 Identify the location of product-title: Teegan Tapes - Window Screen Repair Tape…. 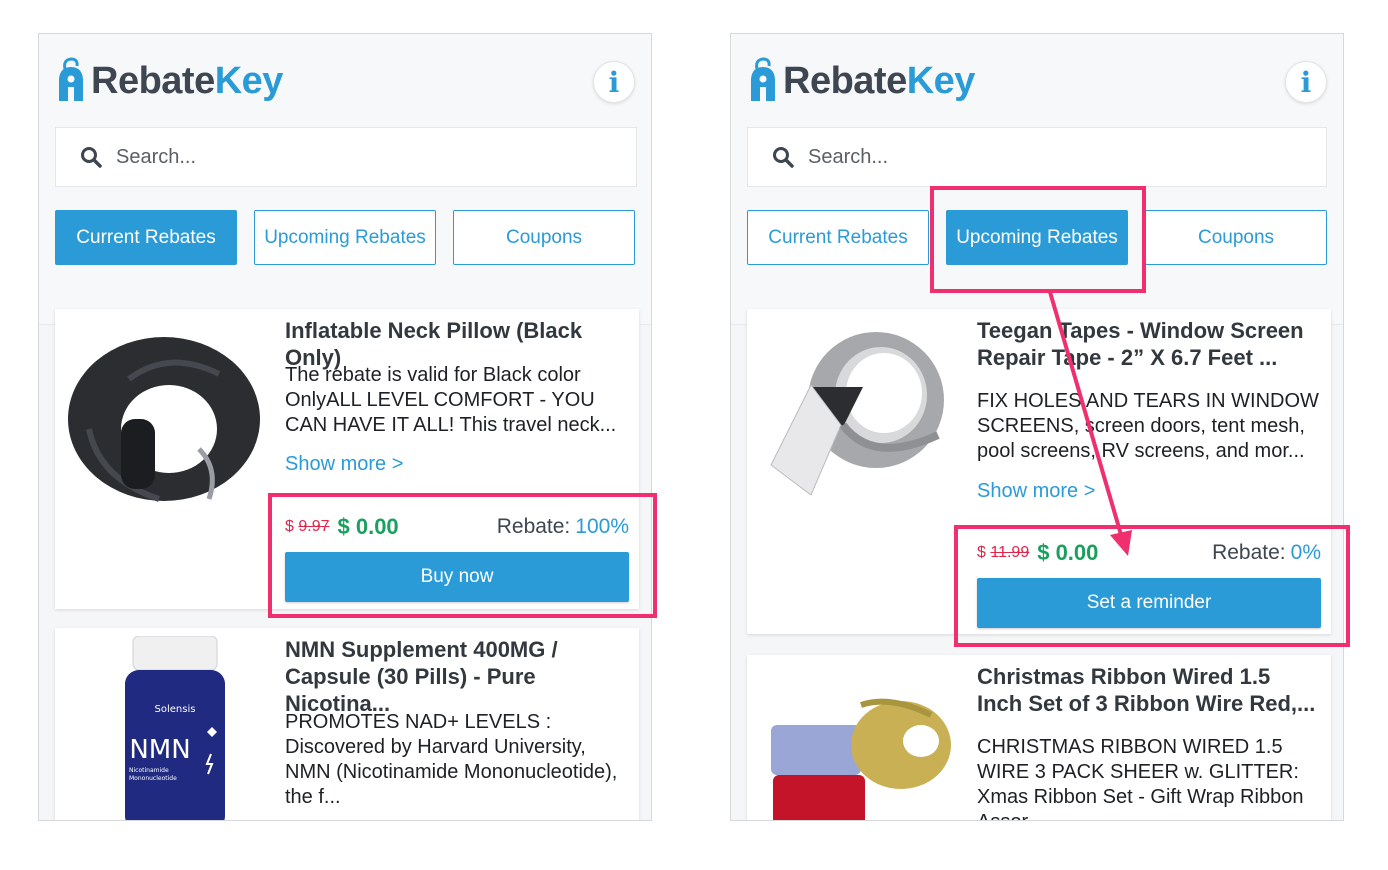
(1149, 344).